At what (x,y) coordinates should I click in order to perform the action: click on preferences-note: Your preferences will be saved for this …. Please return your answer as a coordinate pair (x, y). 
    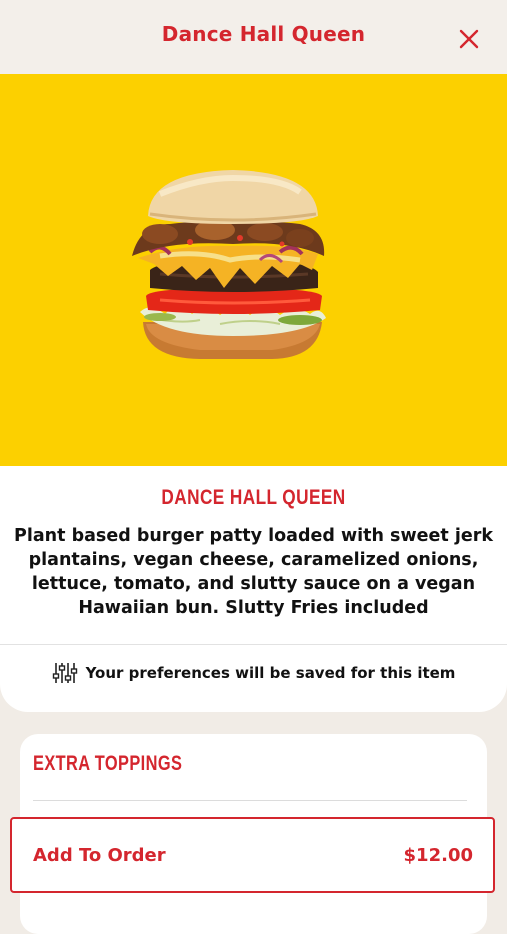
    Looking at the image, I should click on (253, 673).